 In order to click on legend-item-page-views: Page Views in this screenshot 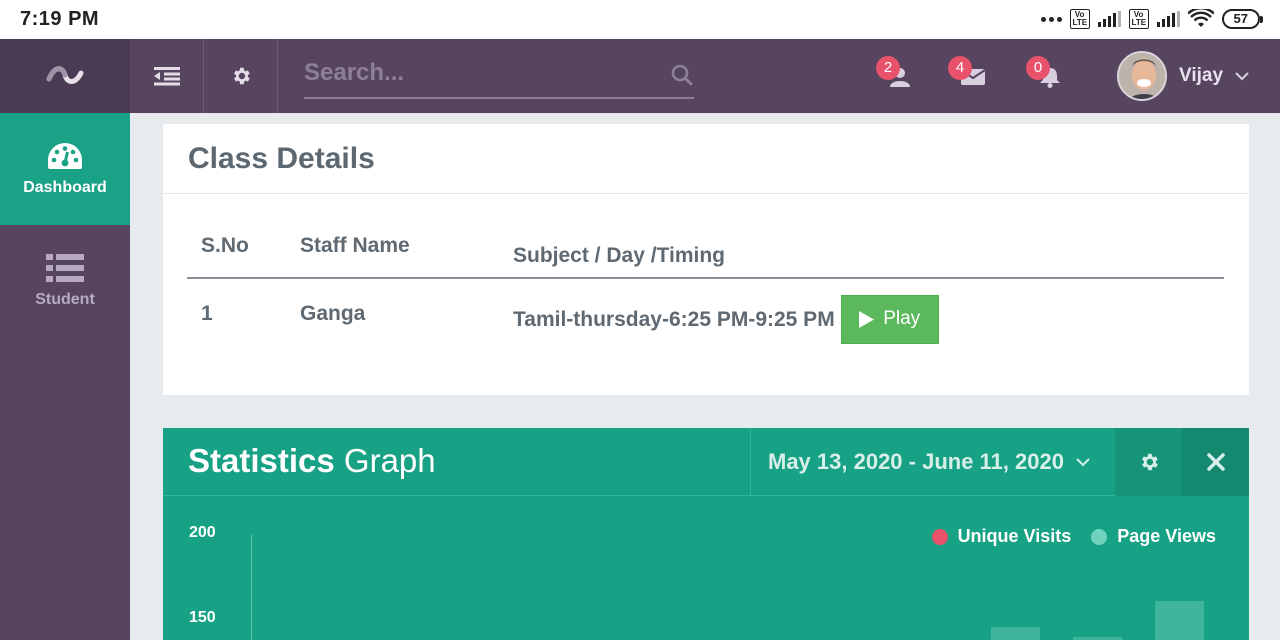, I will do `click(1153, 536)`.